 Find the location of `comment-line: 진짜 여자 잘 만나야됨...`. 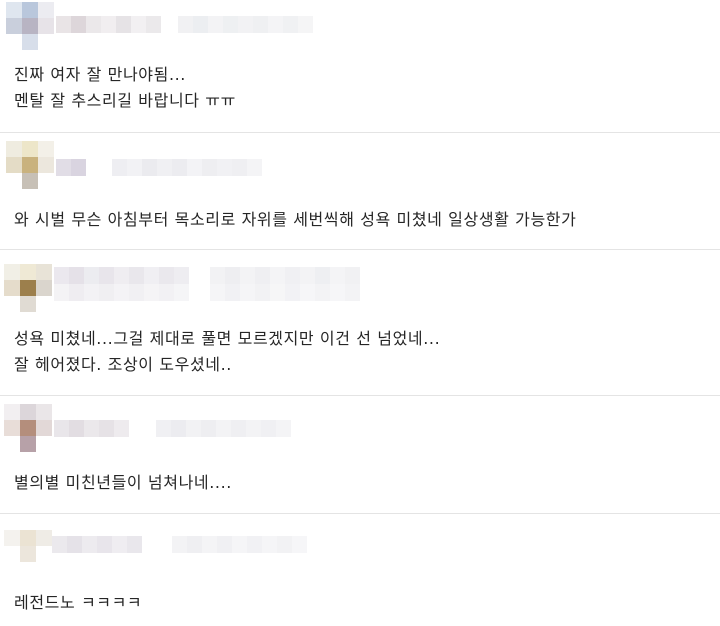

comment-line: 진짜 여자 잘 만나야됨... is located at coordinates (100, 74).